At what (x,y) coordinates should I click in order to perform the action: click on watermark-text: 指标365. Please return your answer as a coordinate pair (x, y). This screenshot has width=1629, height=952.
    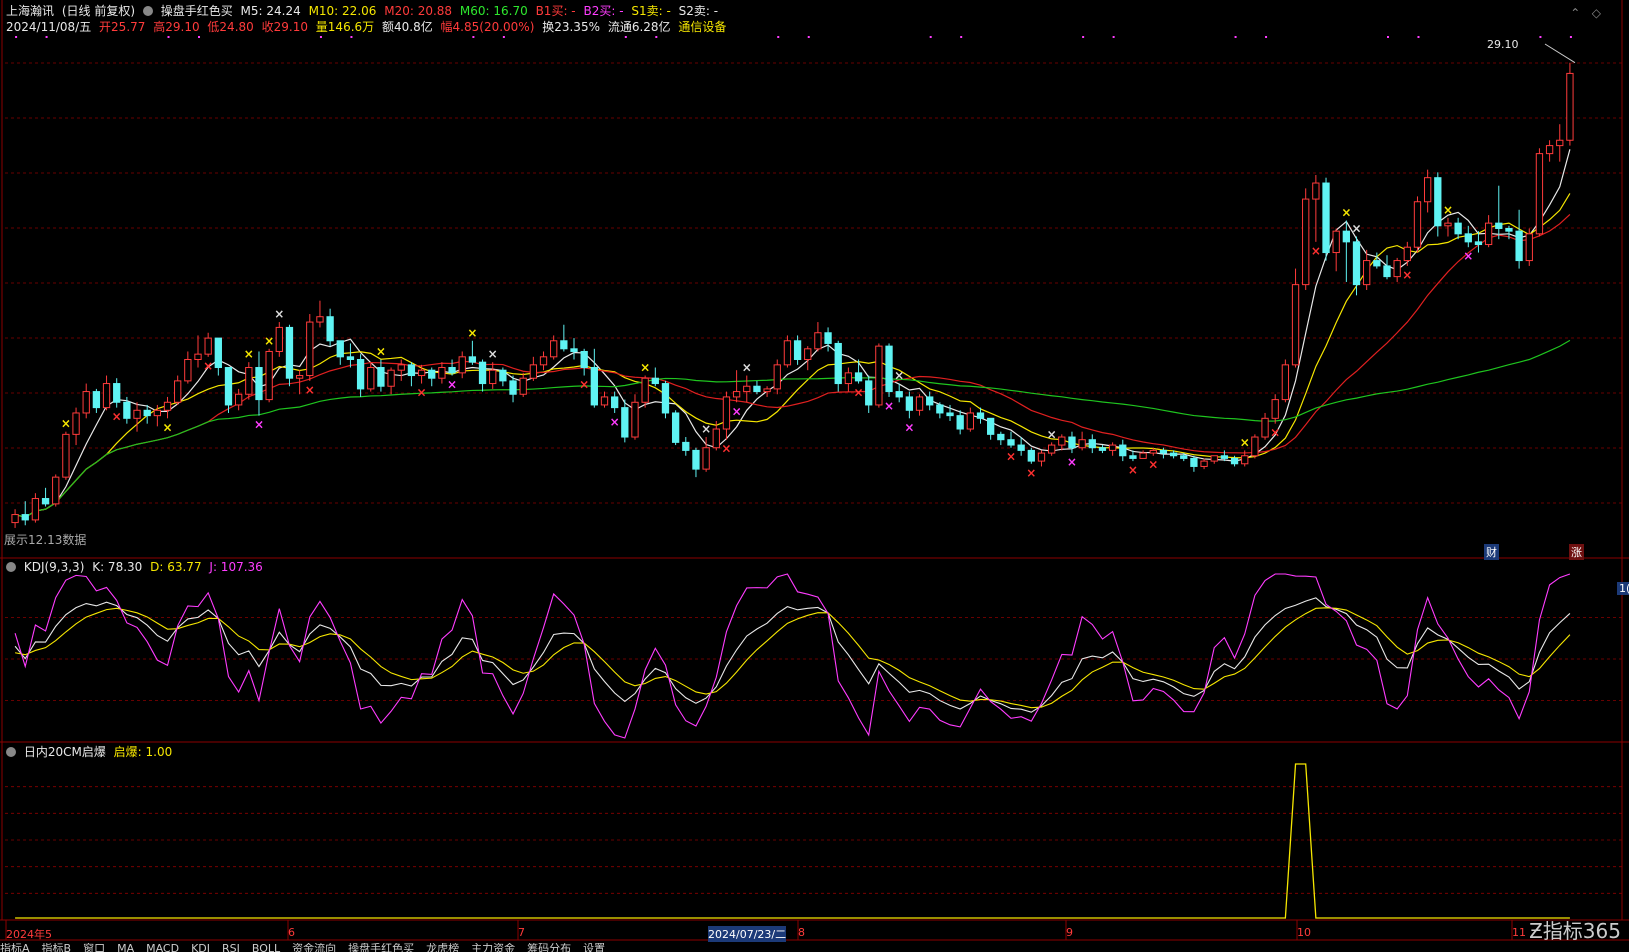
    Looking at the image, I should click on (1581, 931).